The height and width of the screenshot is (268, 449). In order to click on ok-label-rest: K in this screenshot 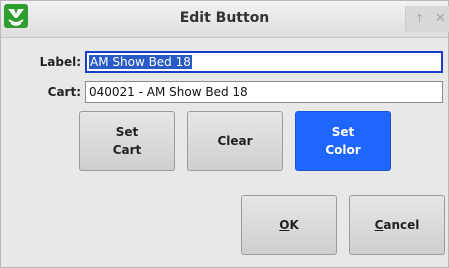, I will do `click(294, 225)`.